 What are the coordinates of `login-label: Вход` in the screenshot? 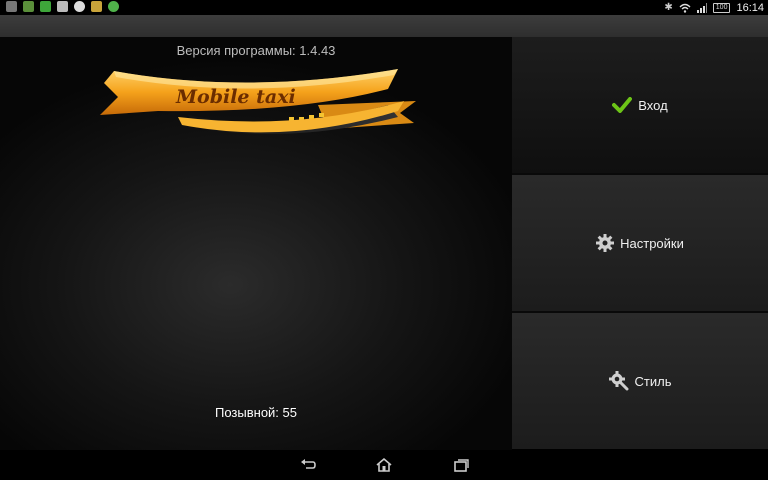 It's located at (653, 105).